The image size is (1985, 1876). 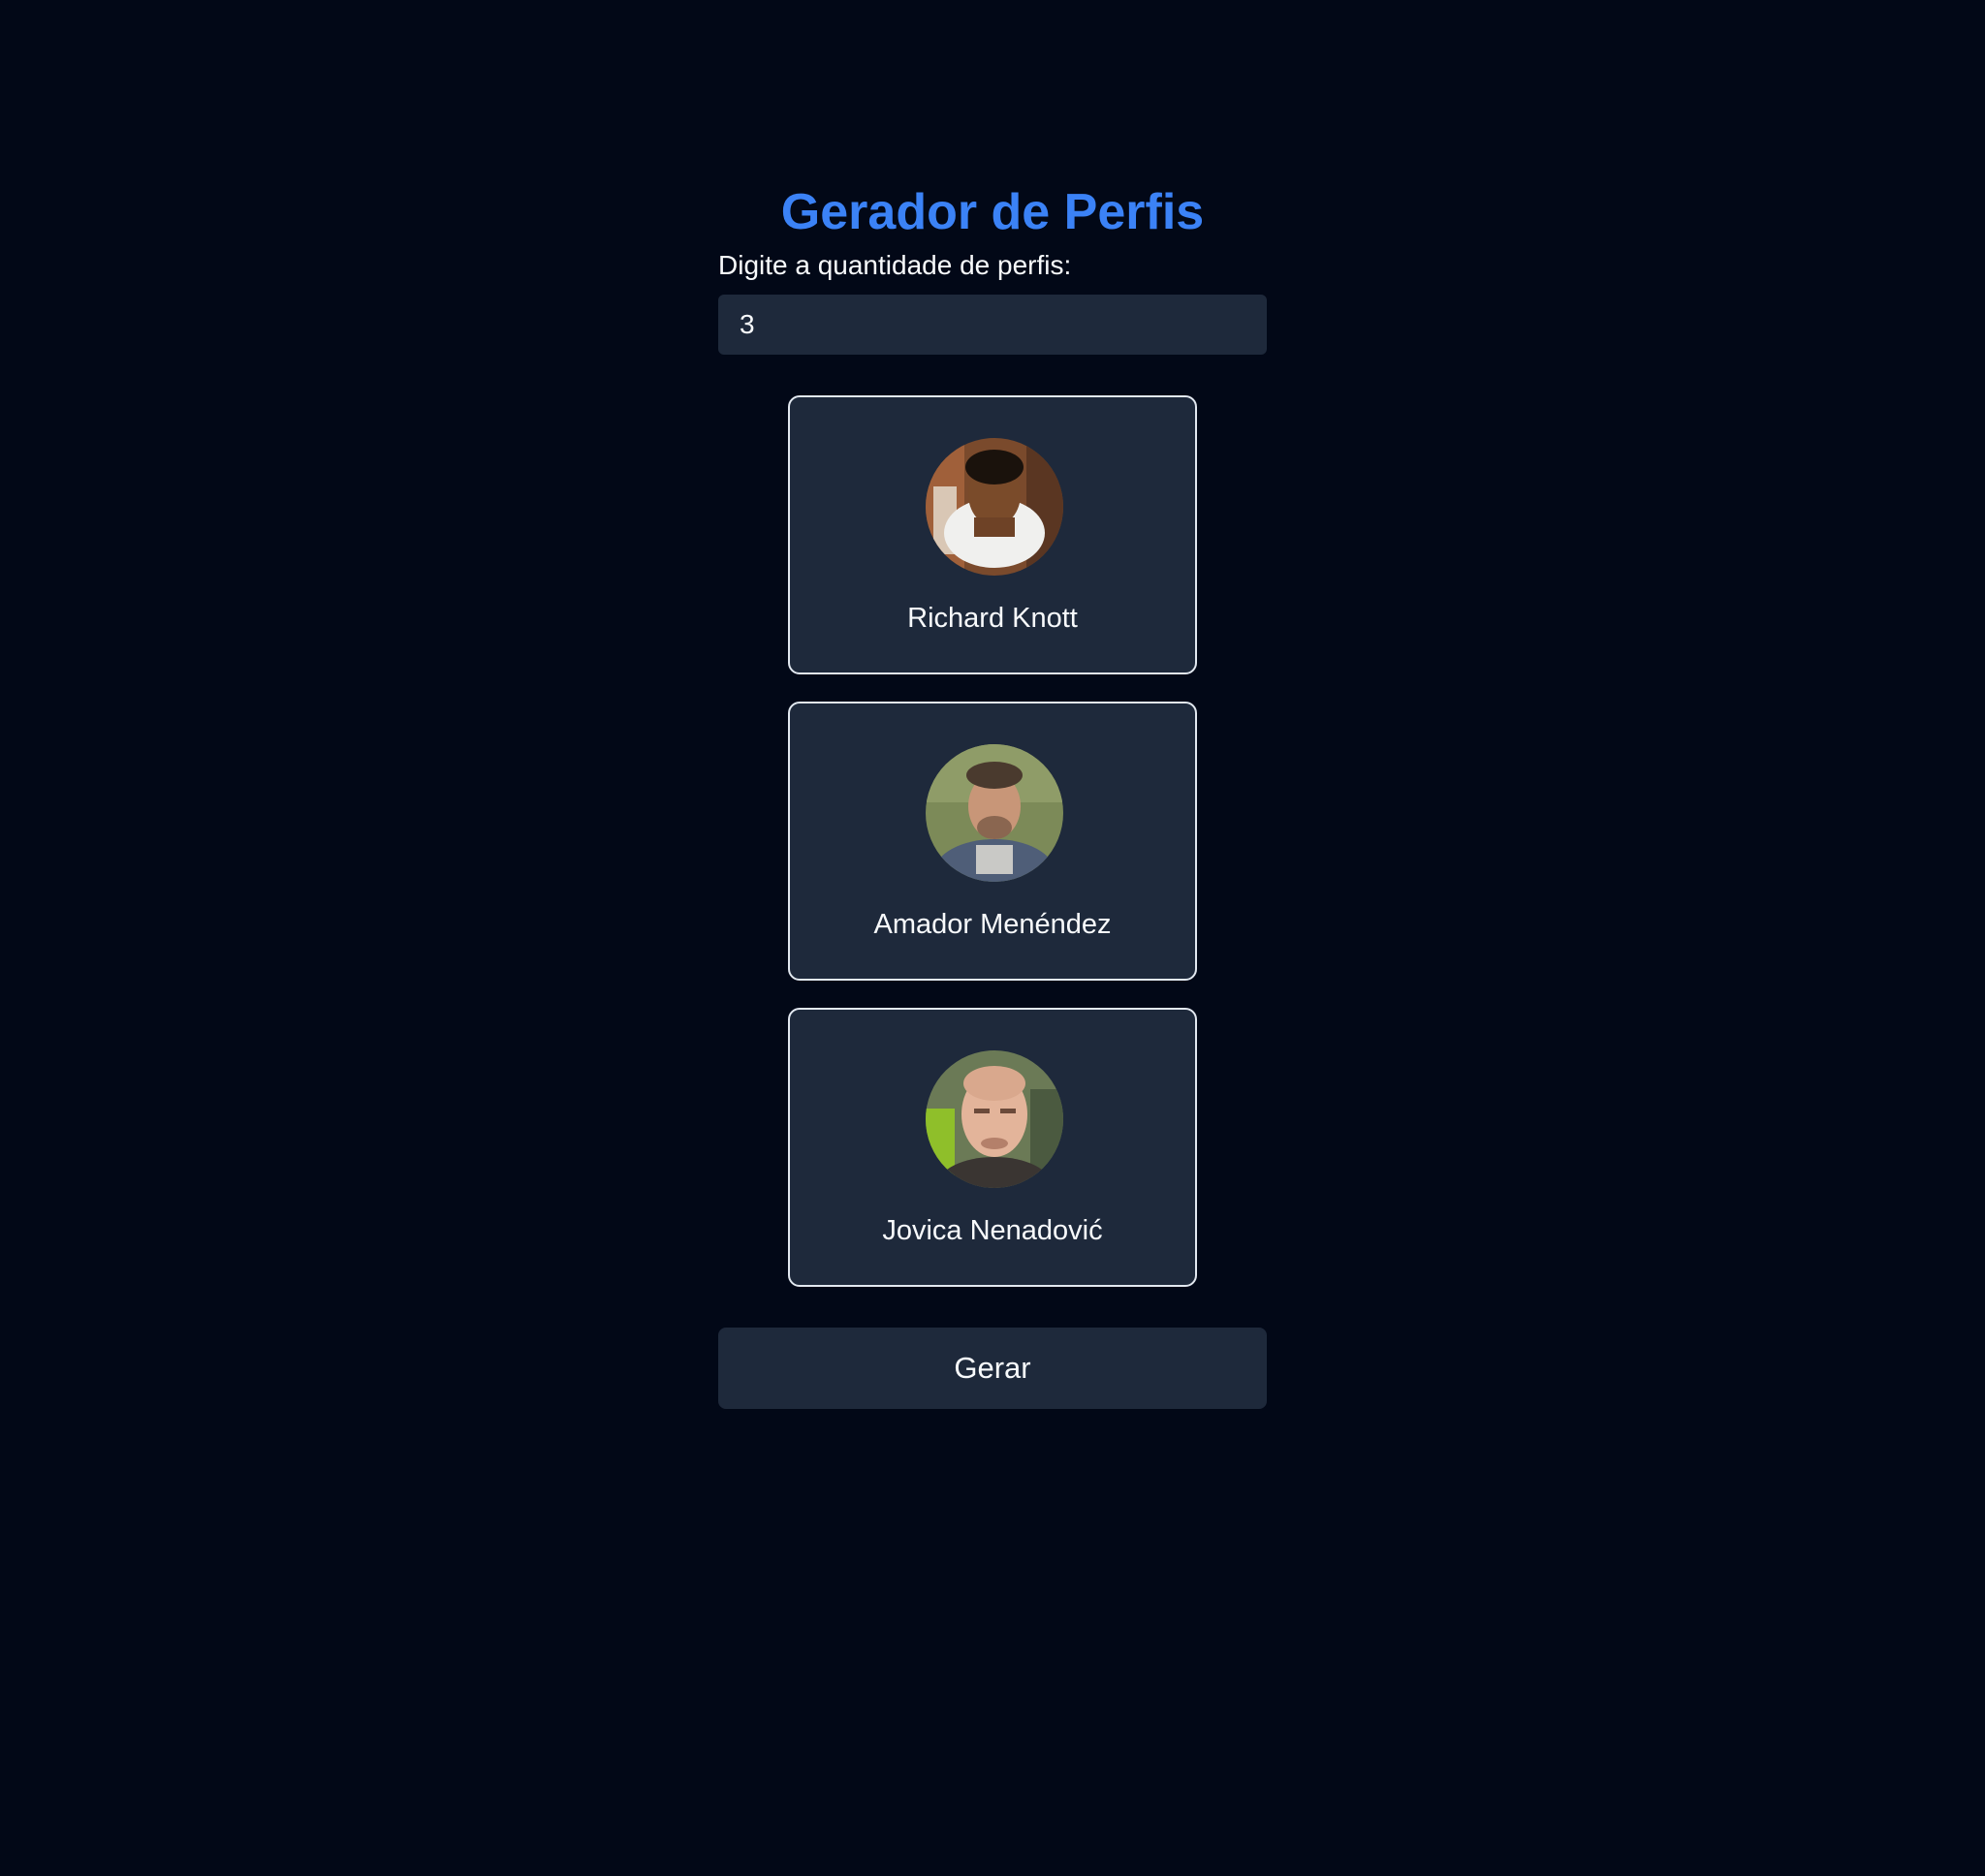 I want to click on profile-name: Richard Knott, so click(x=992, y=619).